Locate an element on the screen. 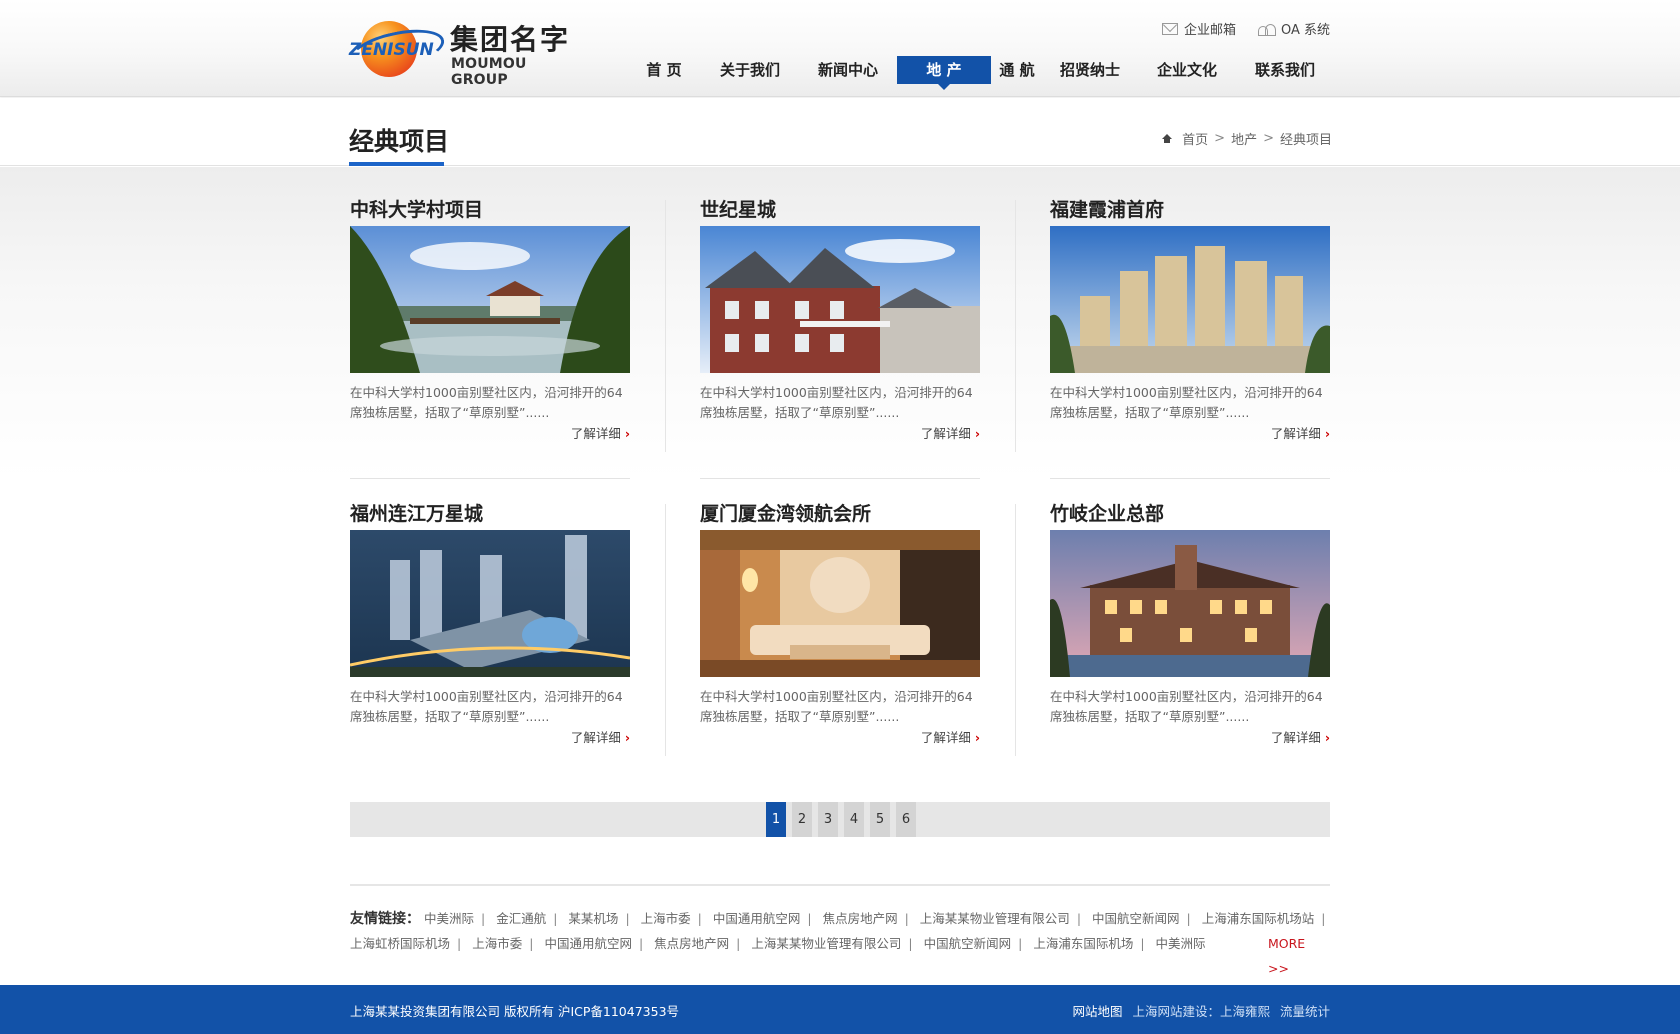 The height and width of the screenshot is (1034, 1680). enterprise-mail-label: 企业邮箱 is located at coordinates (1209, 30).